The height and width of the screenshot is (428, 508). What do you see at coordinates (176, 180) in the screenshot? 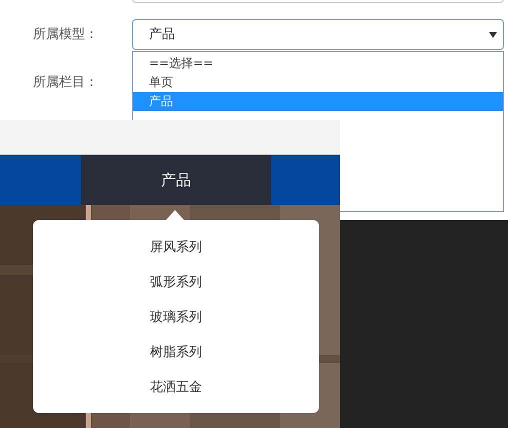
I see `nav-tab: 产品` at bounding box center [176, 180].